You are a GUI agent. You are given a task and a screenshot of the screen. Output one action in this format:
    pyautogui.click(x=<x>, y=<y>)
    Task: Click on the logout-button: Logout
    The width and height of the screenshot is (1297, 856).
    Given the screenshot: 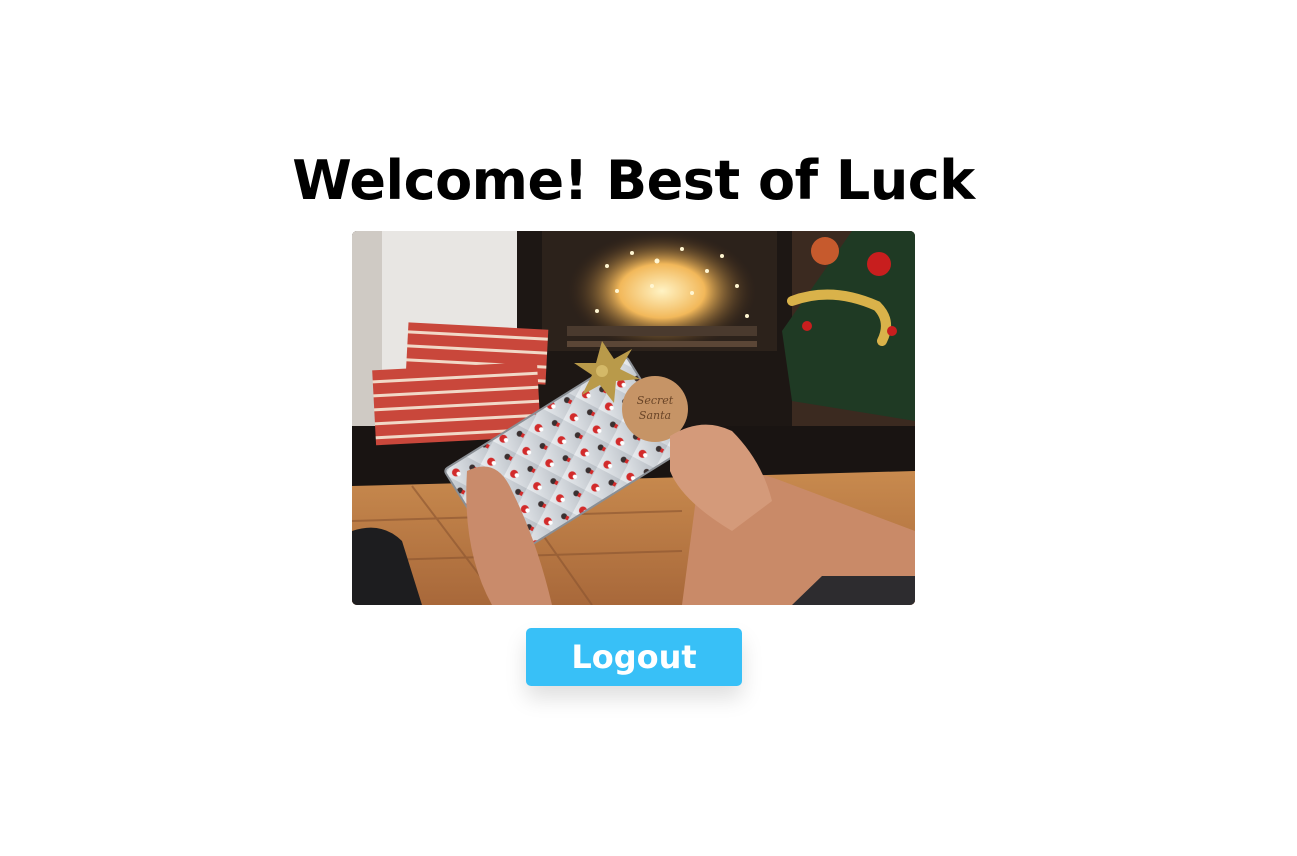 What is the action you would take?
    pyautogui.click(x=634, y=657)
    